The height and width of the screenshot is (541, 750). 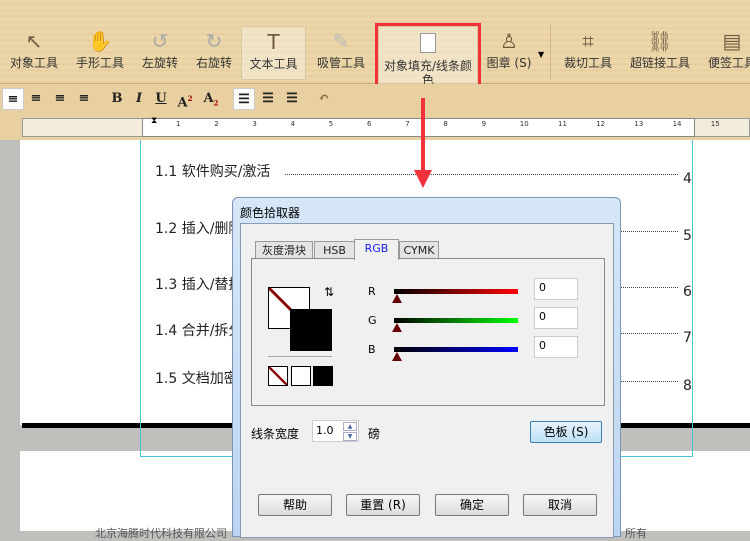 What do you see at coordinates (185, 99) in the screenshot?
I see `superscript-button: A2` at bounding box center [185, 99].